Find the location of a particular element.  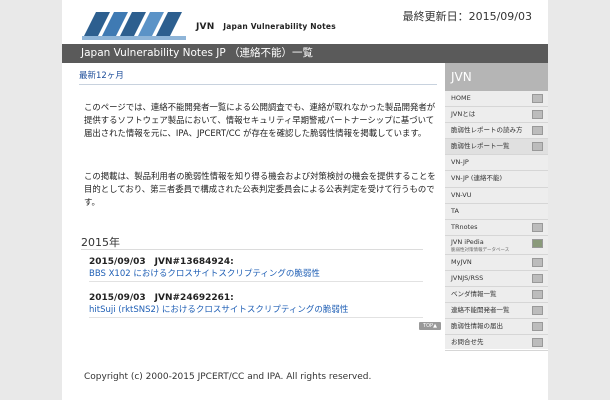

sidebar-item-label: ベンダ情報一覧 is located at coordinates (474, 294).